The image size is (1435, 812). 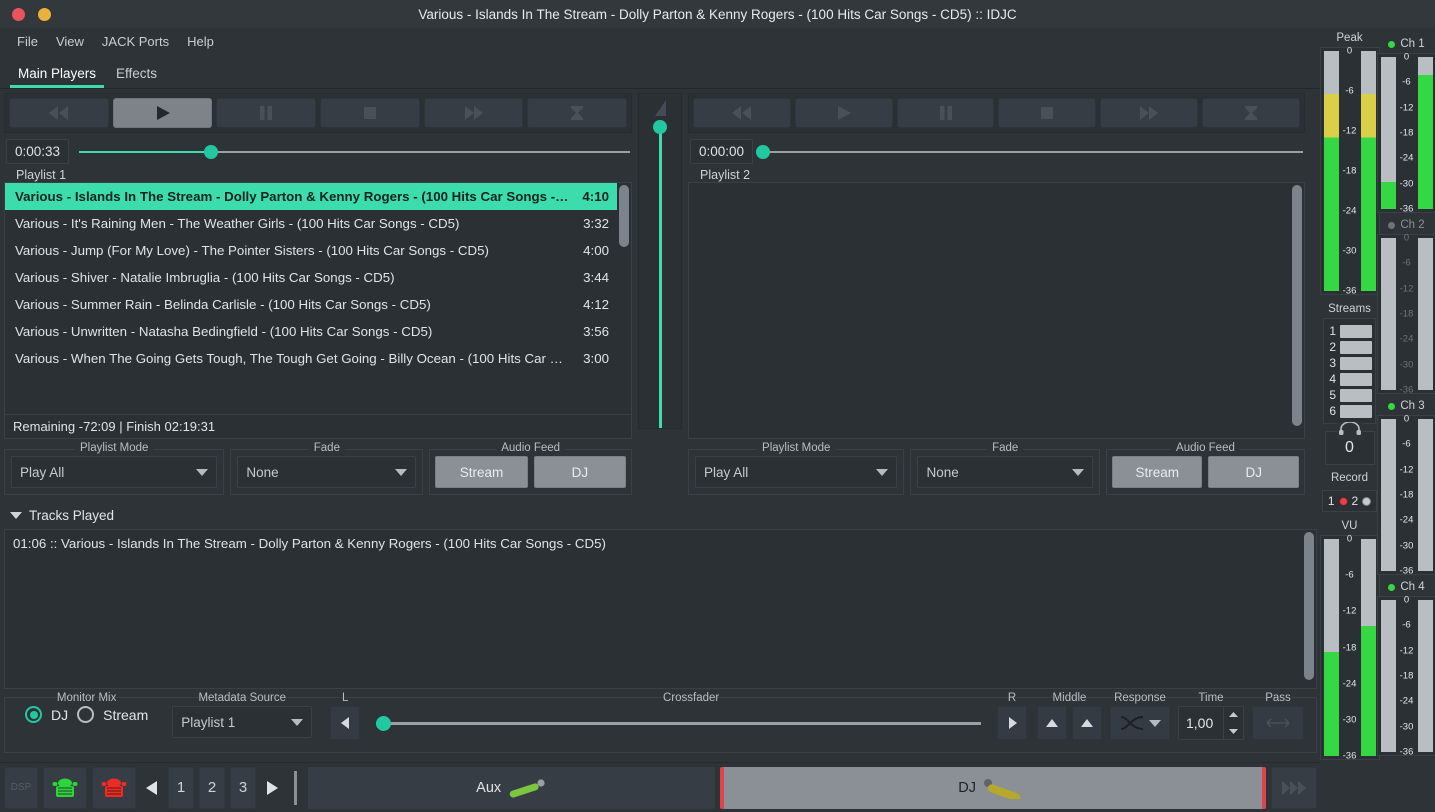 What do you see at coordinates (989, 310) in the screenshot?
I see `playlist-2-list` at bounding box center [989, 310].